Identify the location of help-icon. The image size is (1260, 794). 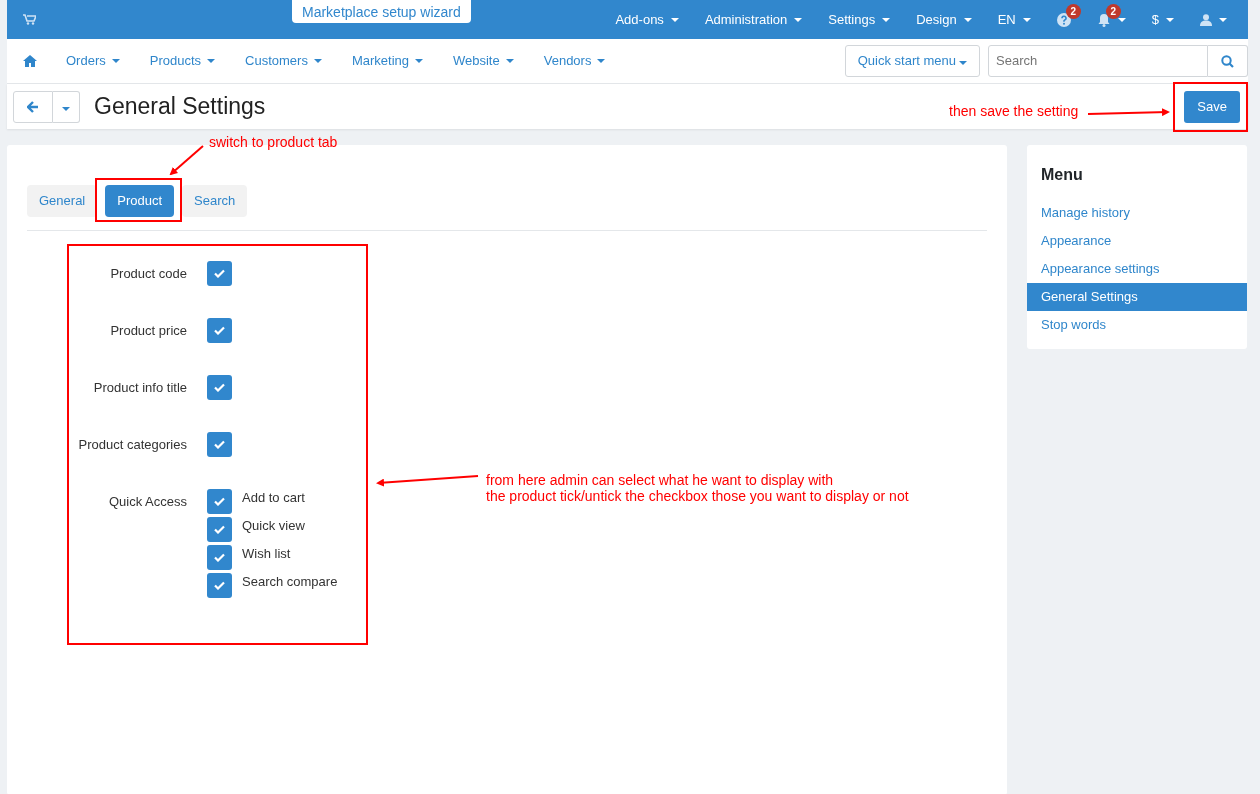
(1063, 19).